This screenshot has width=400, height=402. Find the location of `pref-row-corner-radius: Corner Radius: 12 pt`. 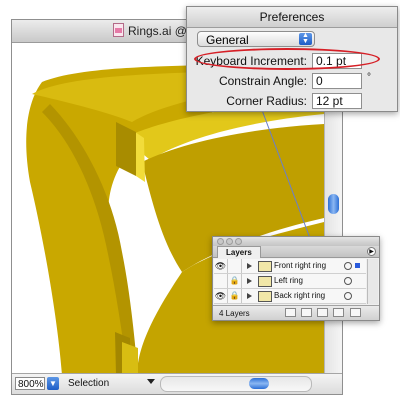

pref-row-corner-radius: Corner Radius: 12 pt is located at coordinates (292, 101).